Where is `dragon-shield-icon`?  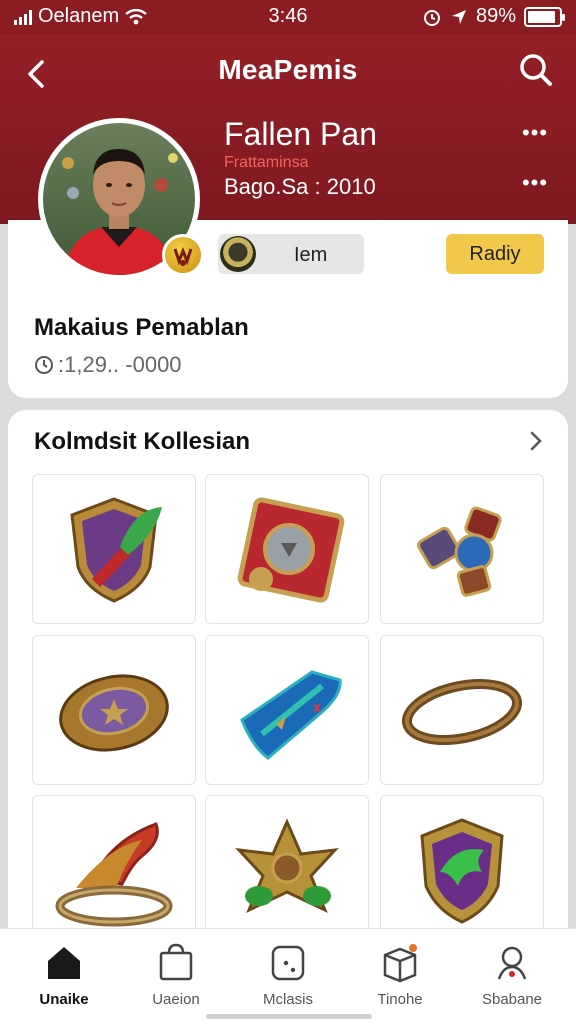 dragon-shield-icon is located at coordinates (462, 871).